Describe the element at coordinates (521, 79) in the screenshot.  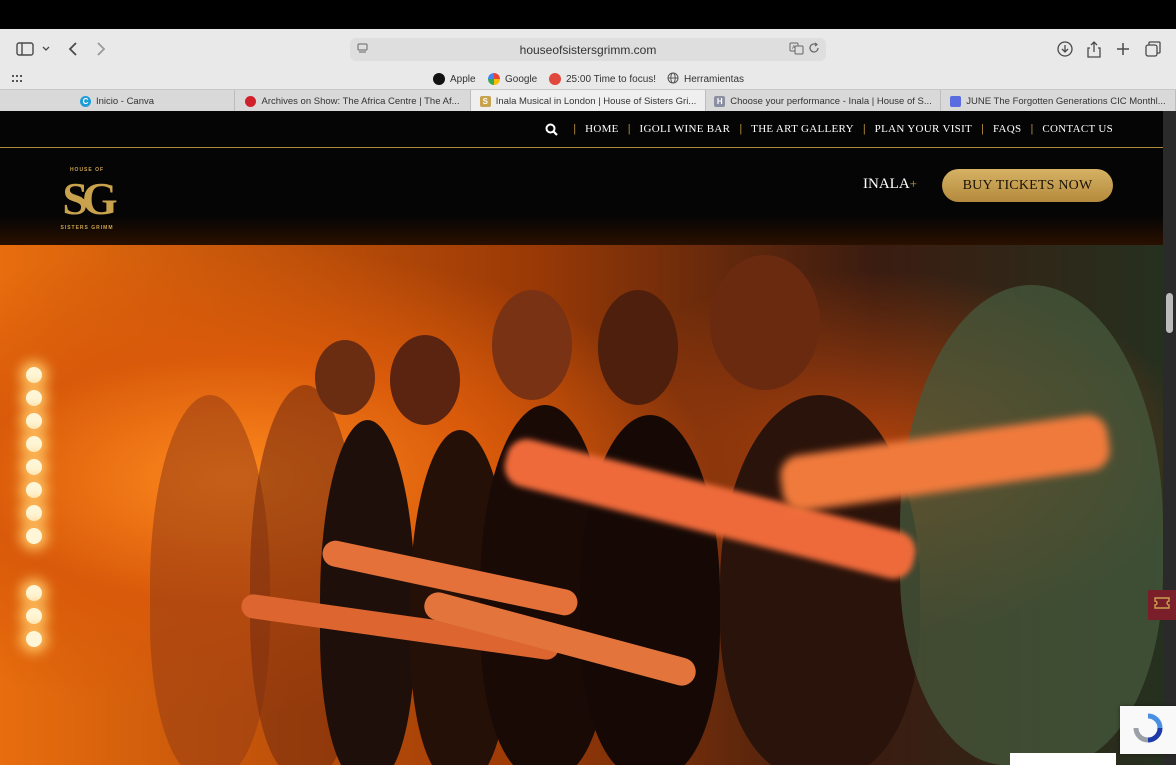
I see `favorite-label: Google` at that location.